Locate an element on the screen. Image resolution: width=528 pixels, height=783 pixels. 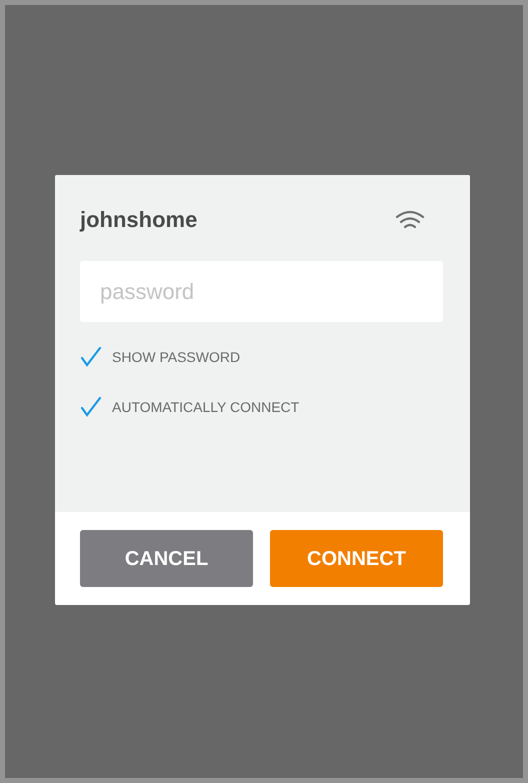
cancel-button: CANCEL is located at coordinates (166, 558).